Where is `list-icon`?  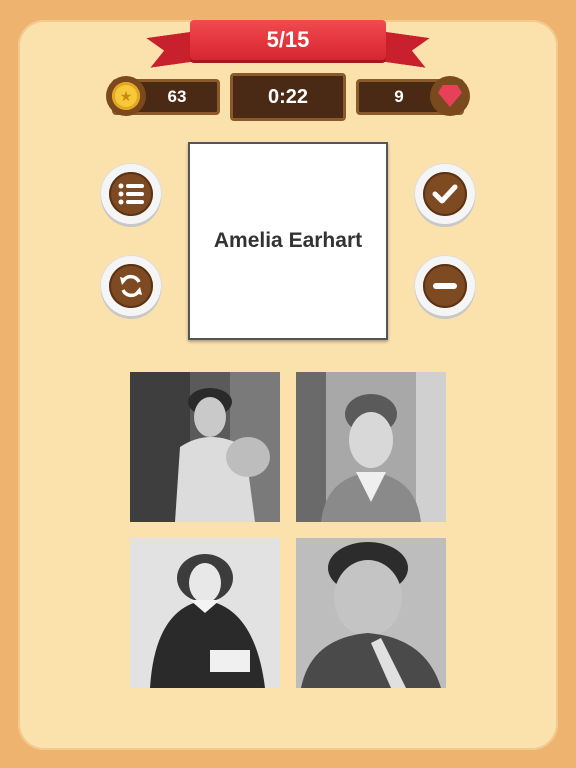
list-icon is located at coordinates (131, 194).